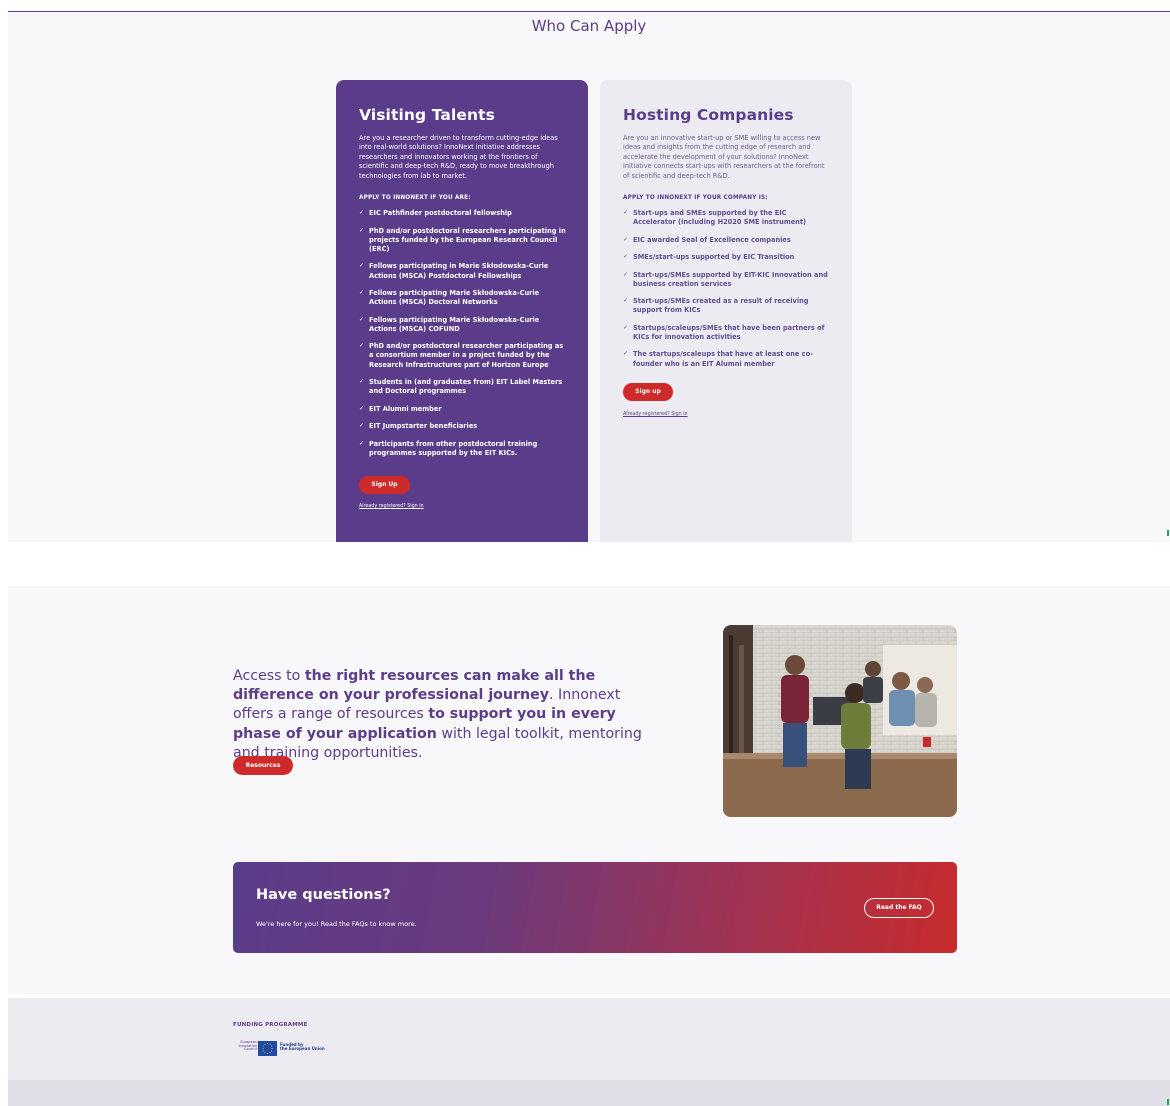 The width and height of the screenshot is (1170, 1106). What do you see at coordinates (270, 1025) in the screenshot?
I see `funding-programme-label: FUNDING PROGRAMME` at bounding box center [270, 1025].